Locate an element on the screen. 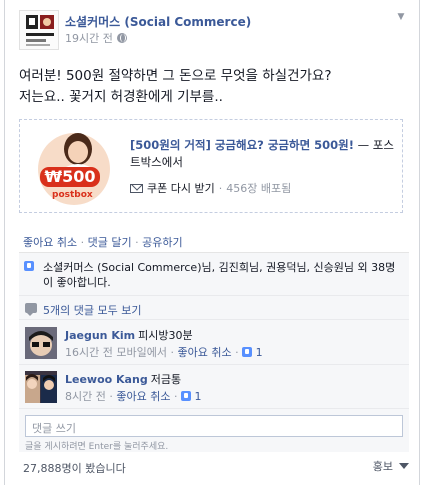  offer-action: 쿠폰 다시 받기 · 456장 배포됨 is located at coordinates (210, 188).